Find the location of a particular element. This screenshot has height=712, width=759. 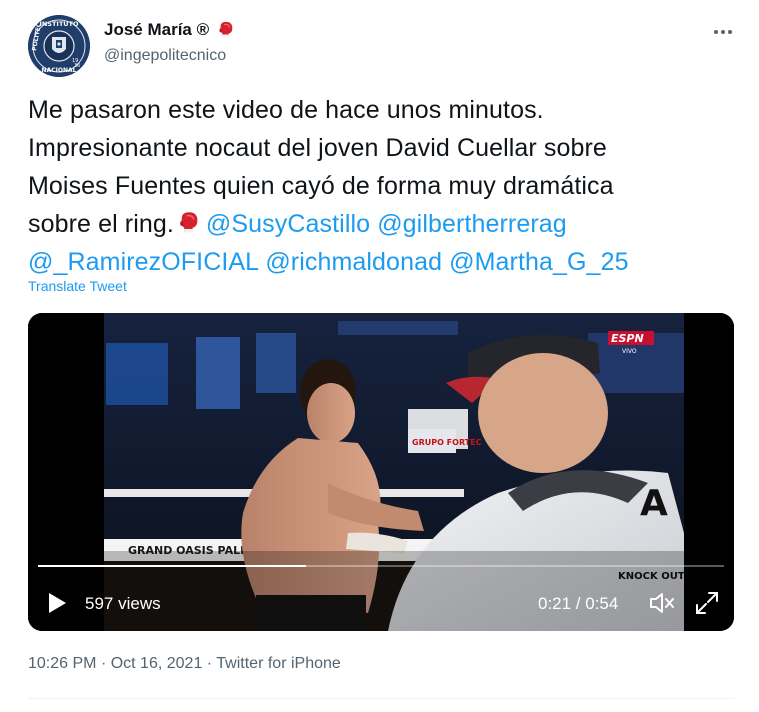

mute-icon is located at coordinates (662, 603).